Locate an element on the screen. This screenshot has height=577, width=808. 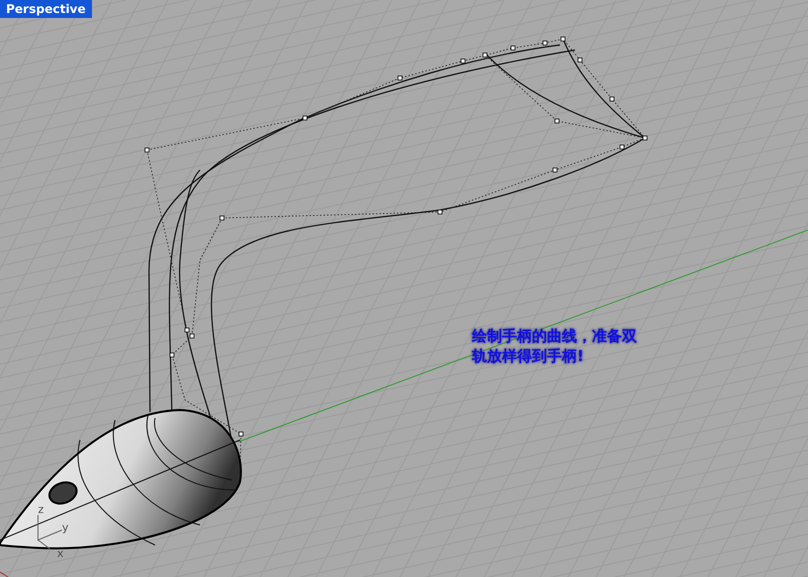
z-axis-label: z is located at coordinates (41, 509).